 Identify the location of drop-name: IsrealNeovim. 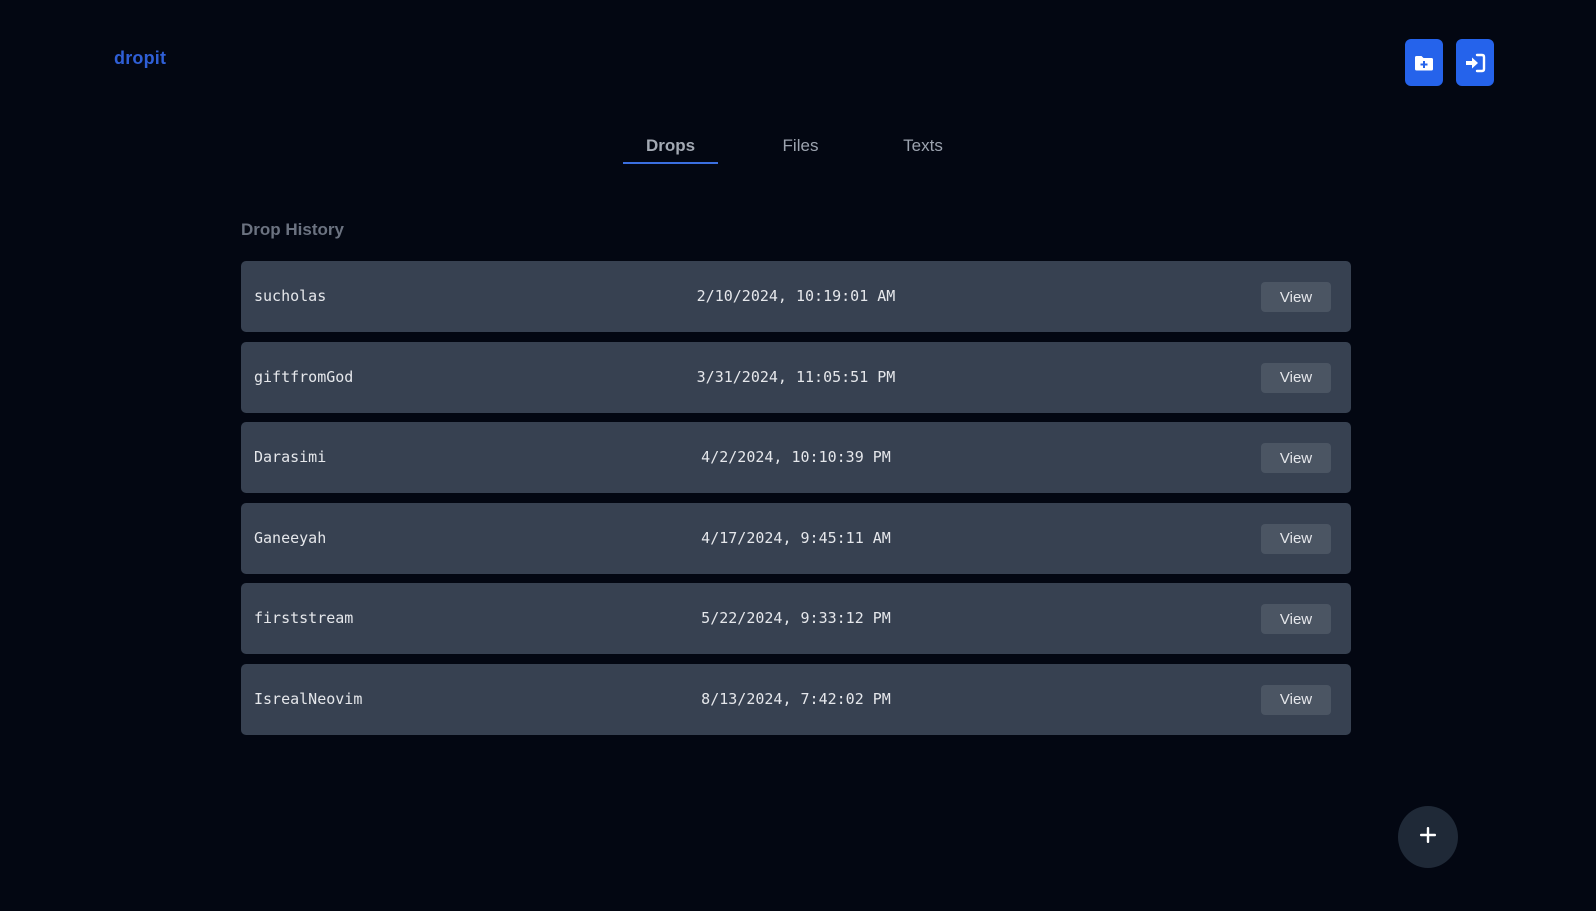
(308, 698).